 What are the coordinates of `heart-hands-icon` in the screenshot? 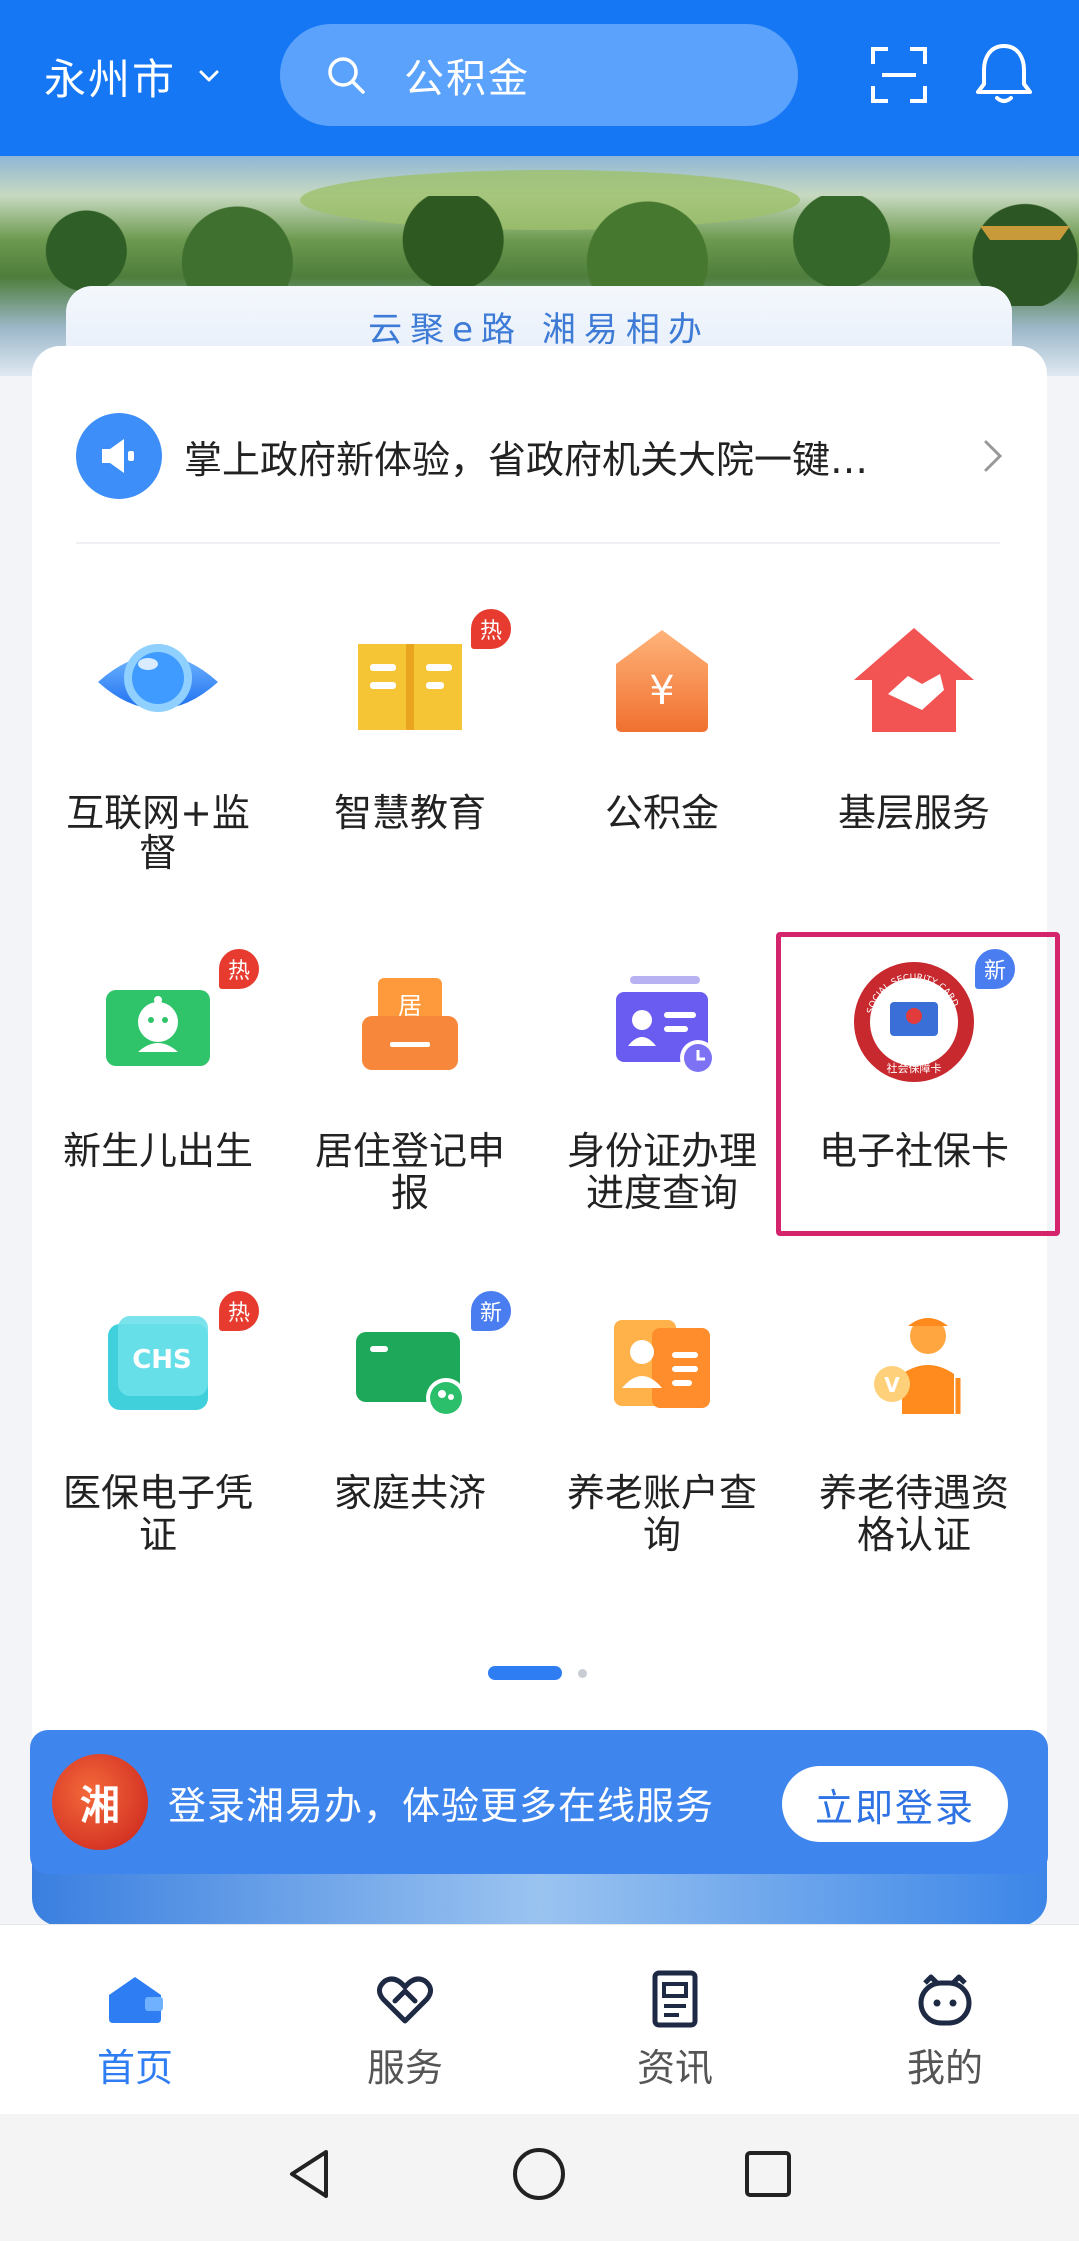 It's located at (405, 2000).